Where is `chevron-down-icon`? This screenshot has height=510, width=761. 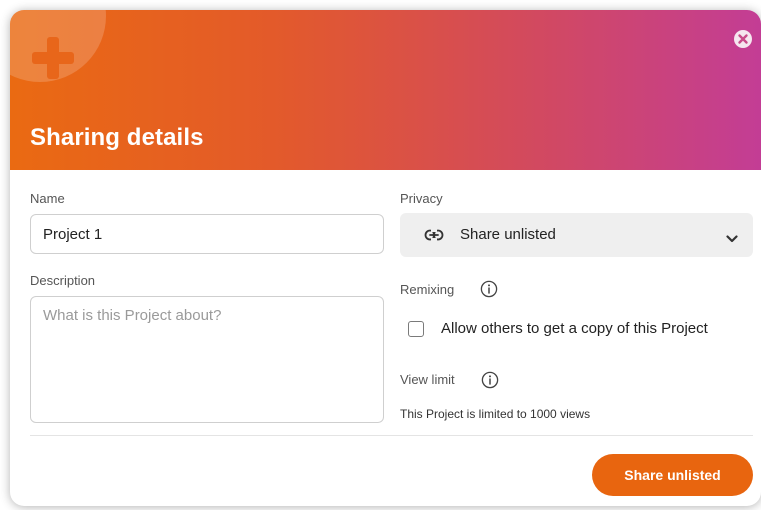 chevron-down-icon is located at coordinates (732, 239).